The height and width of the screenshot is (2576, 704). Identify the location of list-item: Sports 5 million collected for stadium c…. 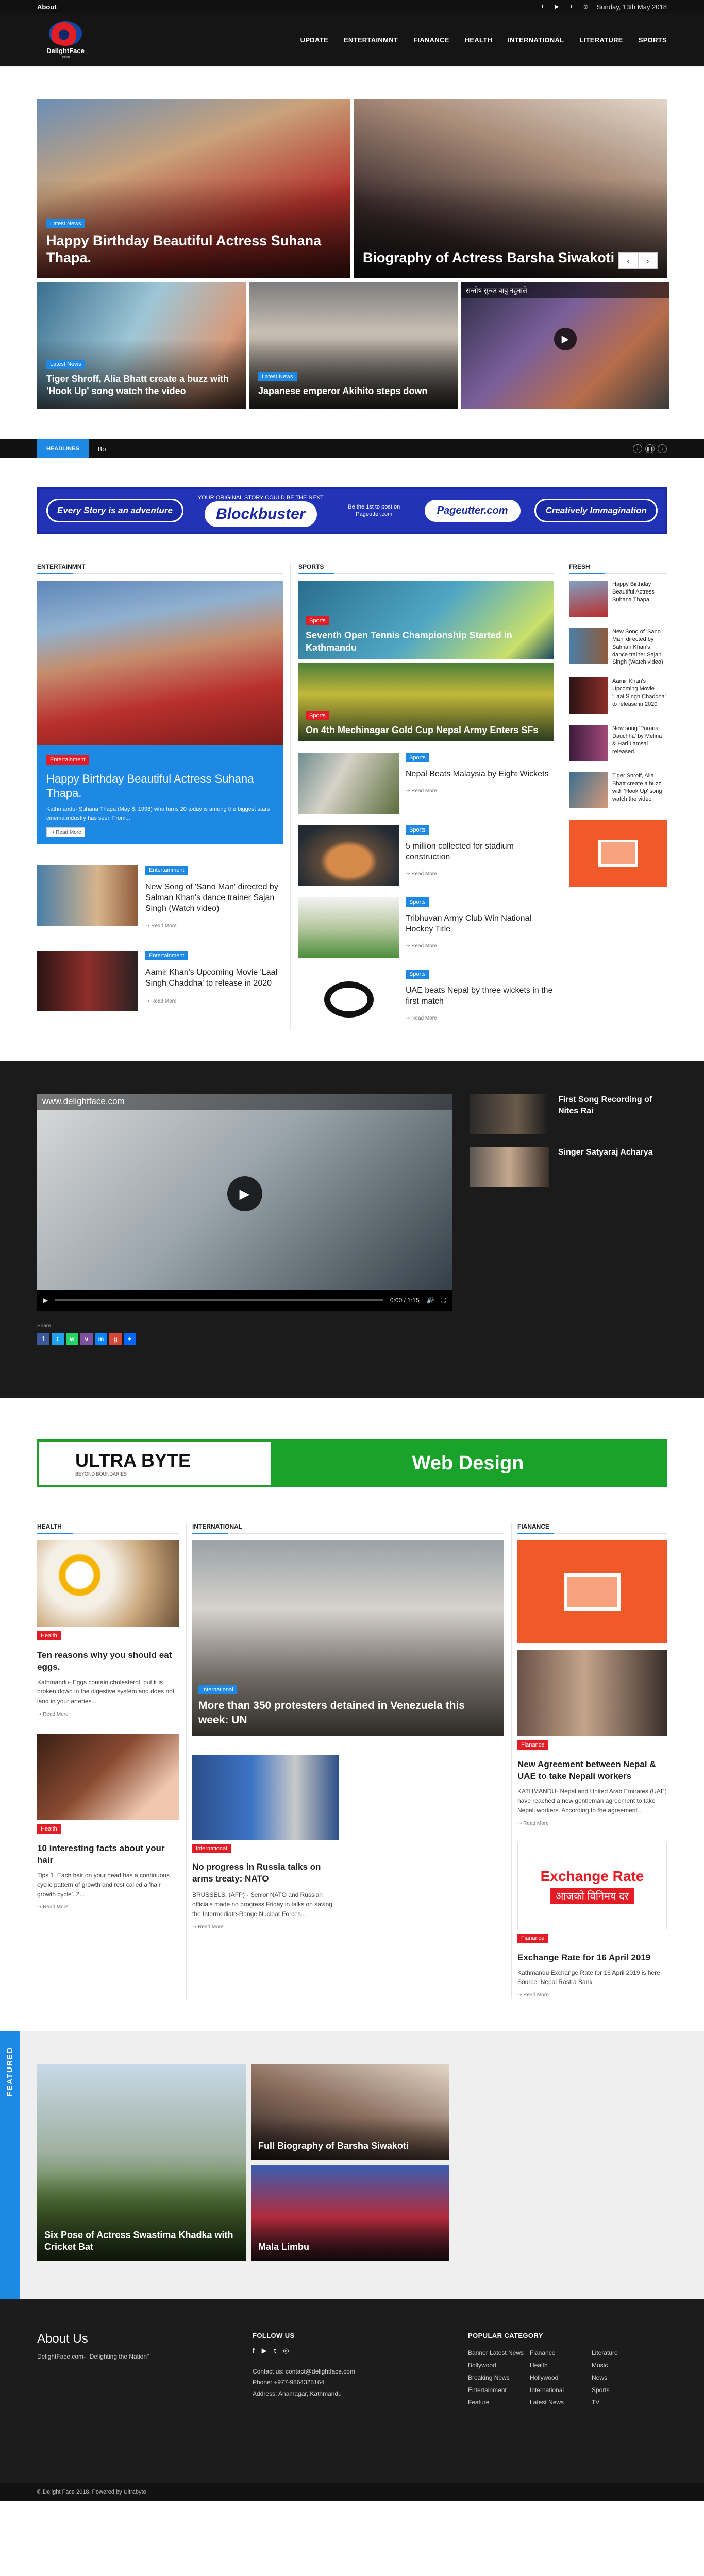
(426, 856).